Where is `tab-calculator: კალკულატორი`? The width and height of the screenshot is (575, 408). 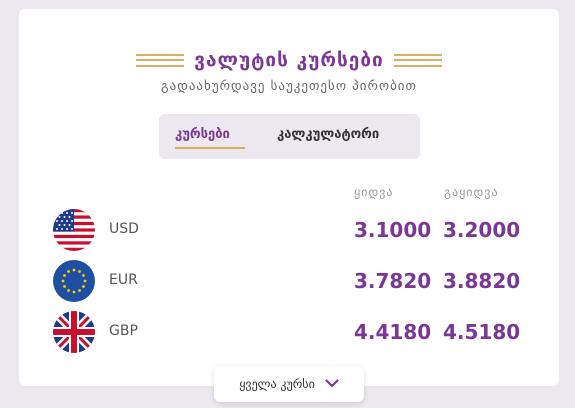 tab-calculator: კალკულატორი is located at coordinates (328, 134).